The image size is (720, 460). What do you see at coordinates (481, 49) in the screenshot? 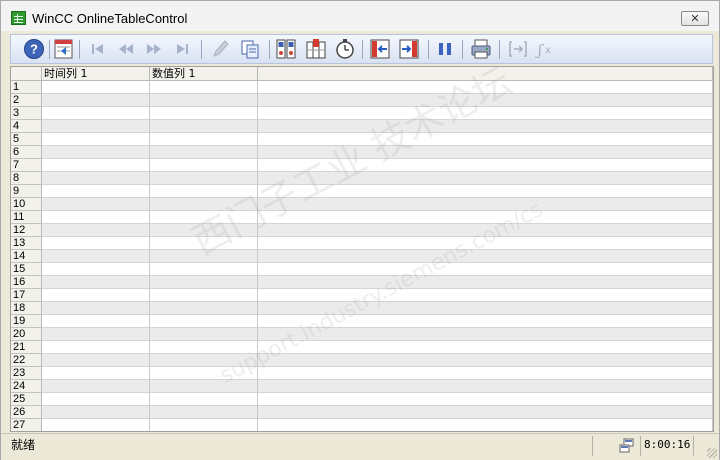
I see `print-icon` at bounding box center [481, 49].